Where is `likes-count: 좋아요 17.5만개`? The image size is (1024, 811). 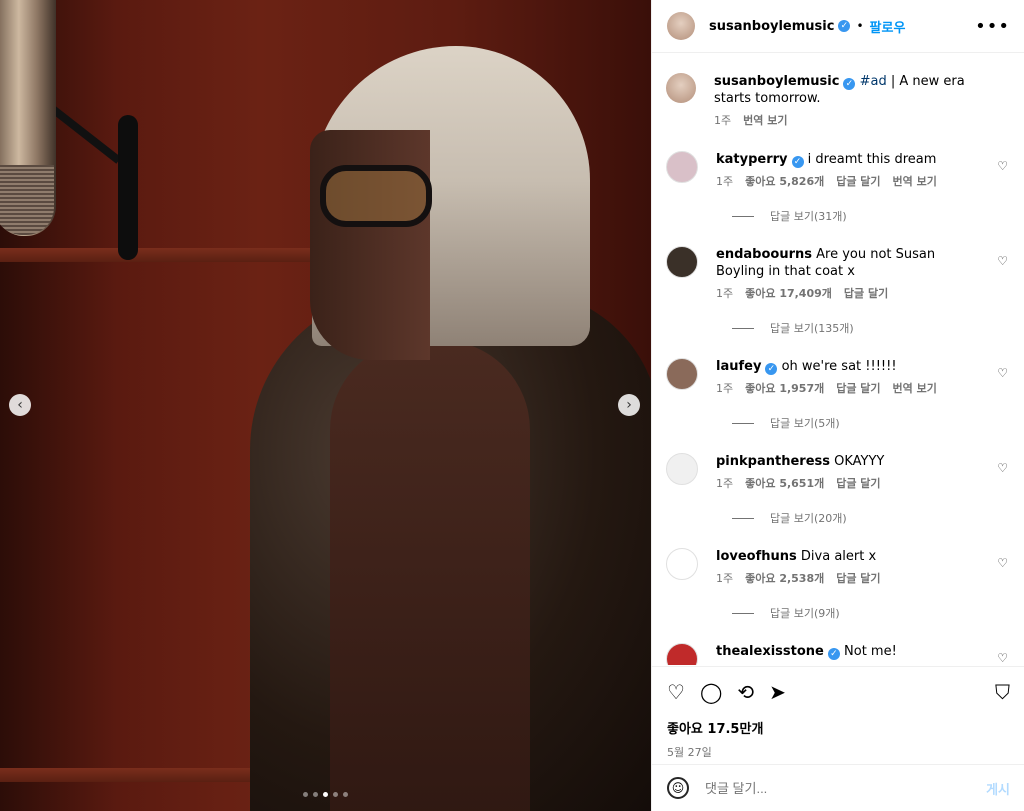
likes-count: 좋아요 17.5만개 is located at coordinates (838, 727).